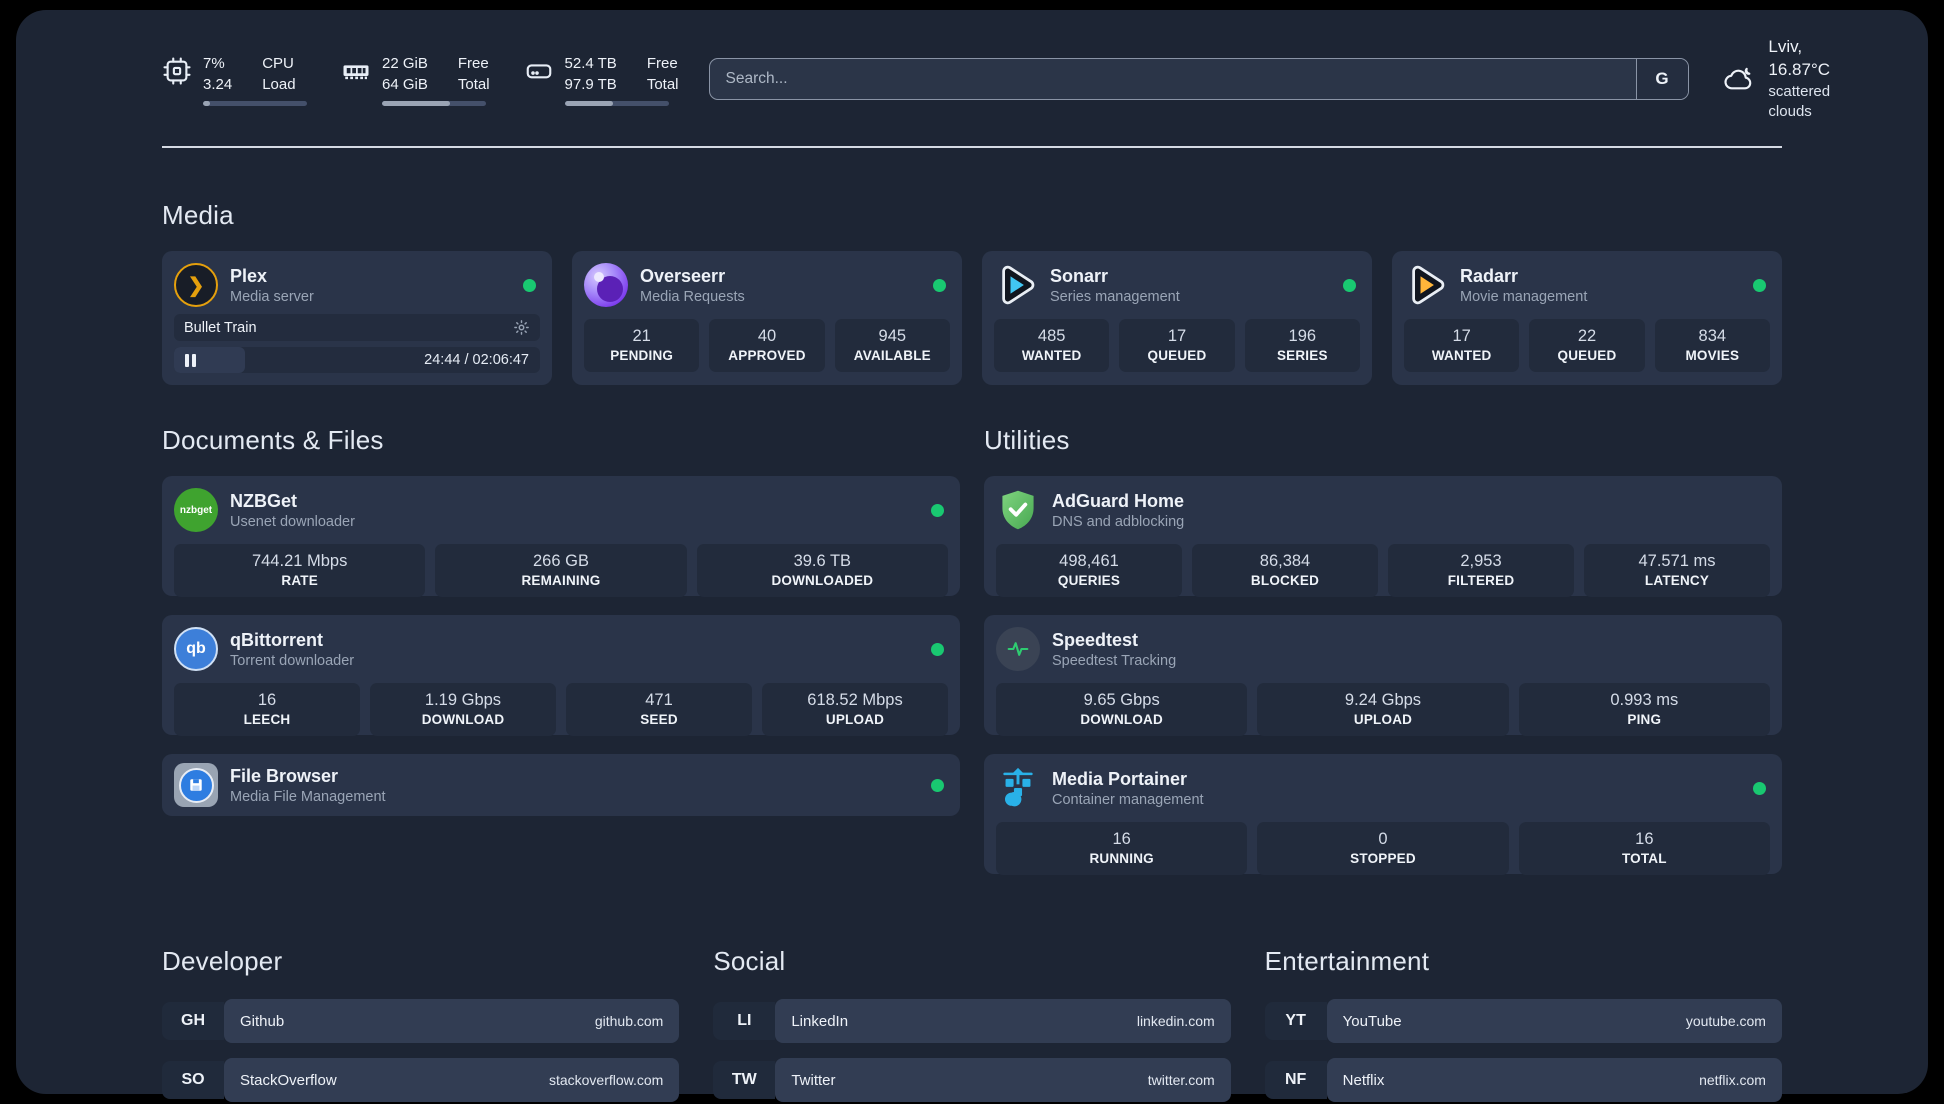  What do you see at coordinates (521, 327) in the screenshot?
I see `settings-gear-icon` at bounding box center [521, 327].